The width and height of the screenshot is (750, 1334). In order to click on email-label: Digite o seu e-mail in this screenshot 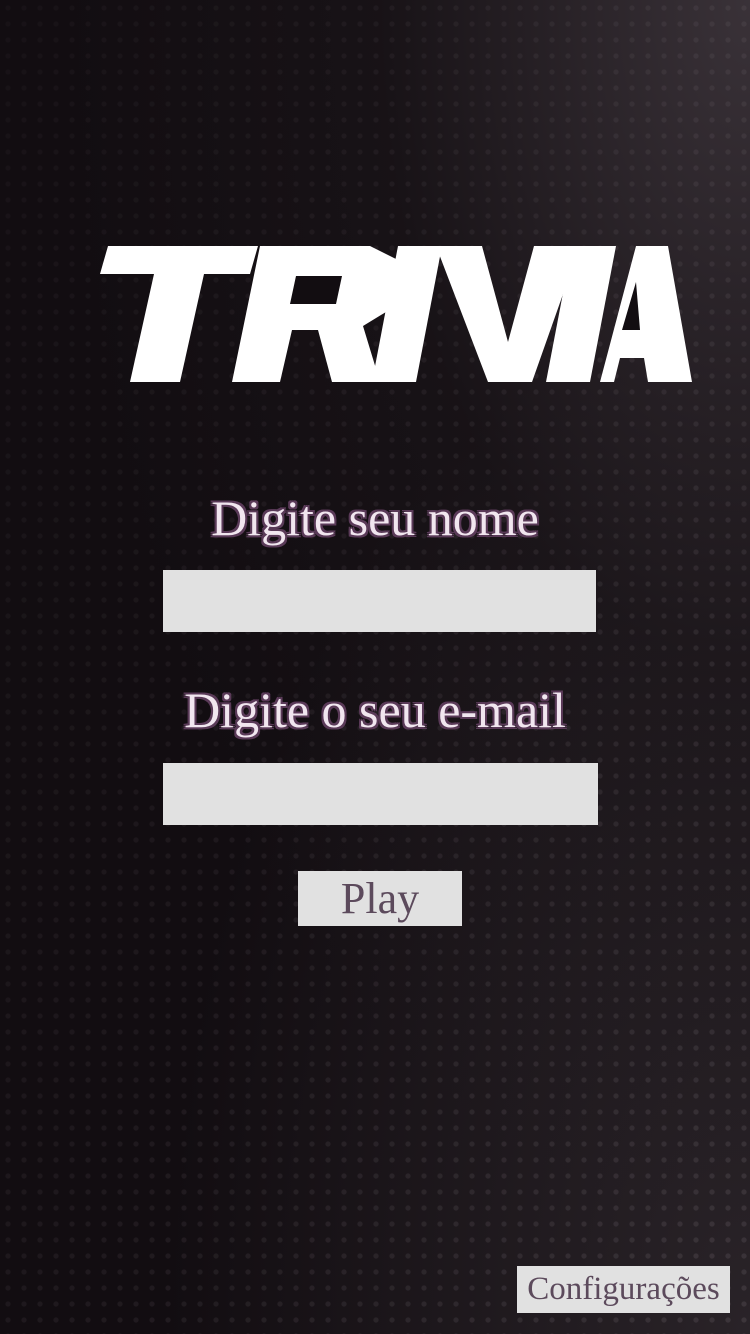, I will do `click(375, 710)`.